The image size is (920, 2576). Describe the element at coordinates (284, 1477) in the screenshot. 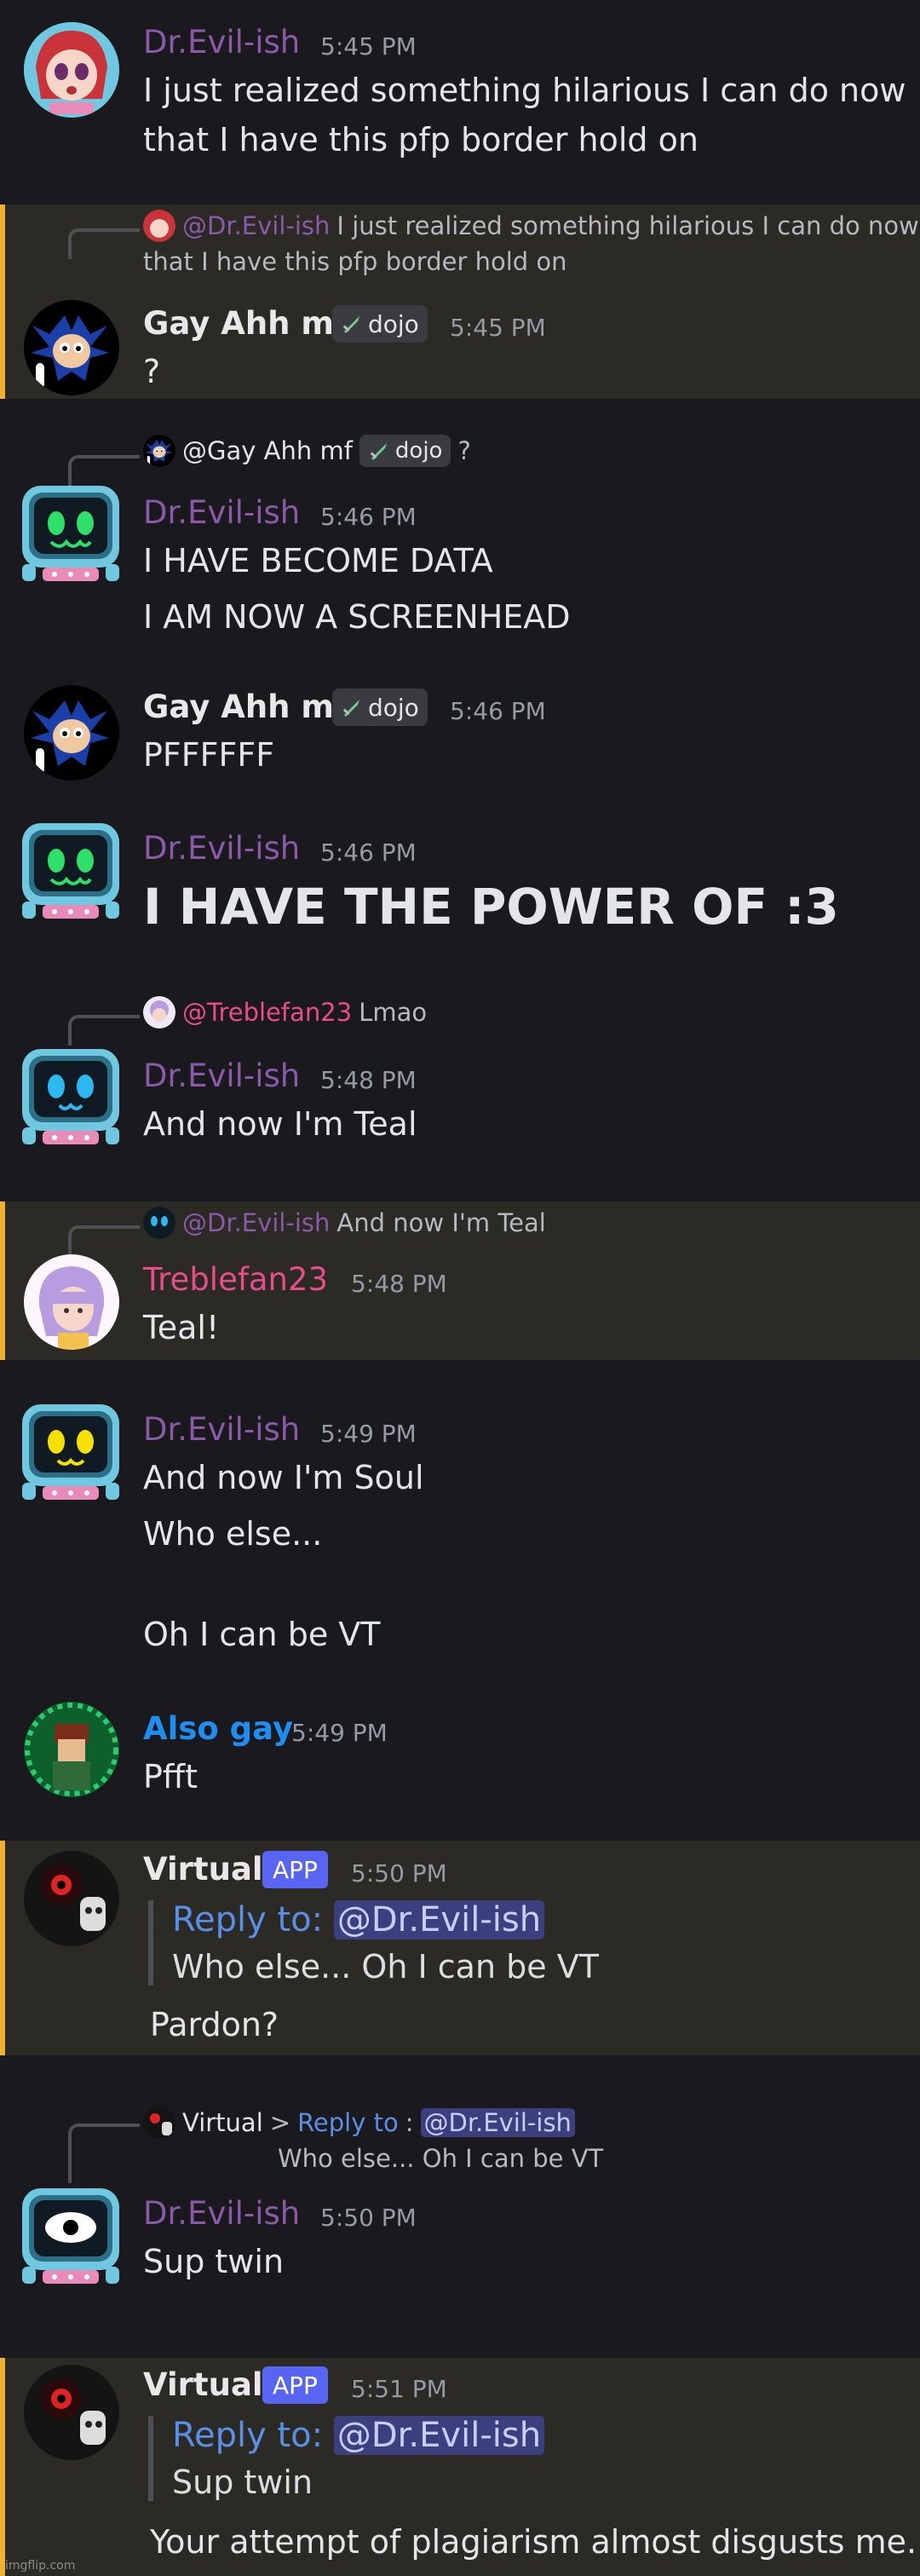

I see `message-line: And now I'm Soul` at that location.